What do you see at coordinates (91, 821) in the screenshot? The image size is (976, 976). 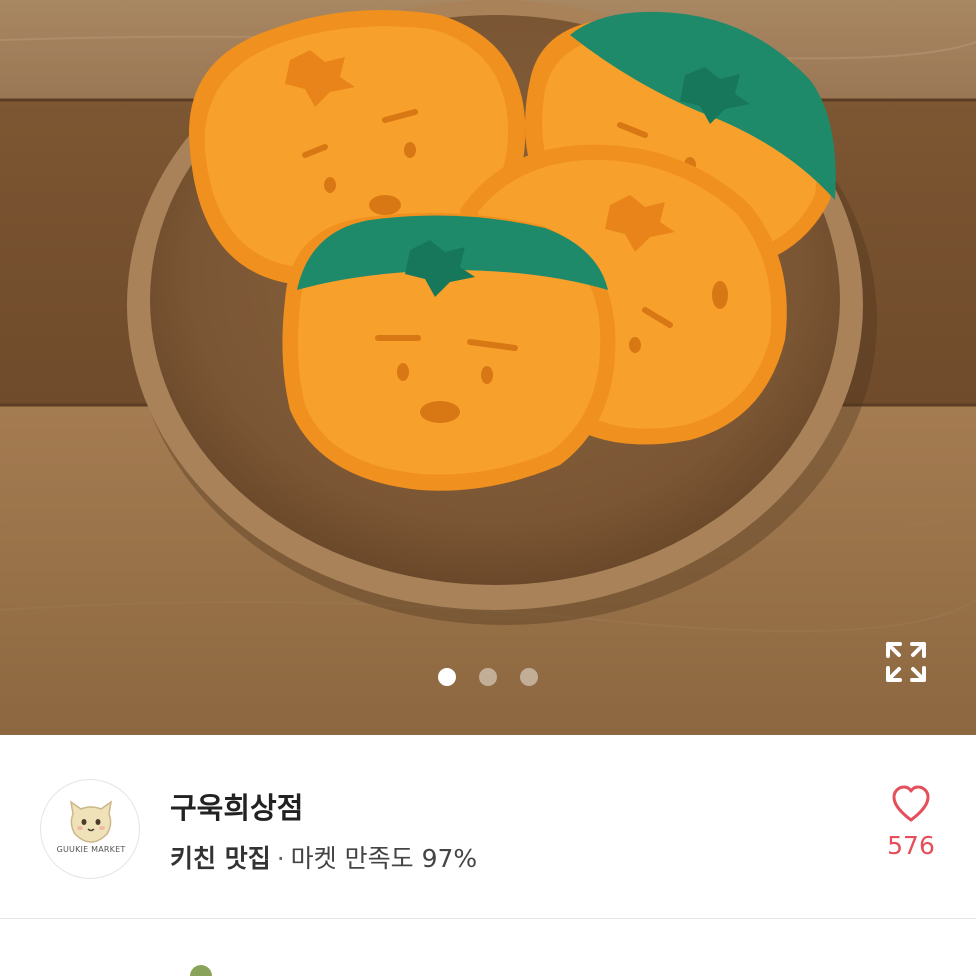 I see `shop-logo-icon` at bounding box center [91, 821].